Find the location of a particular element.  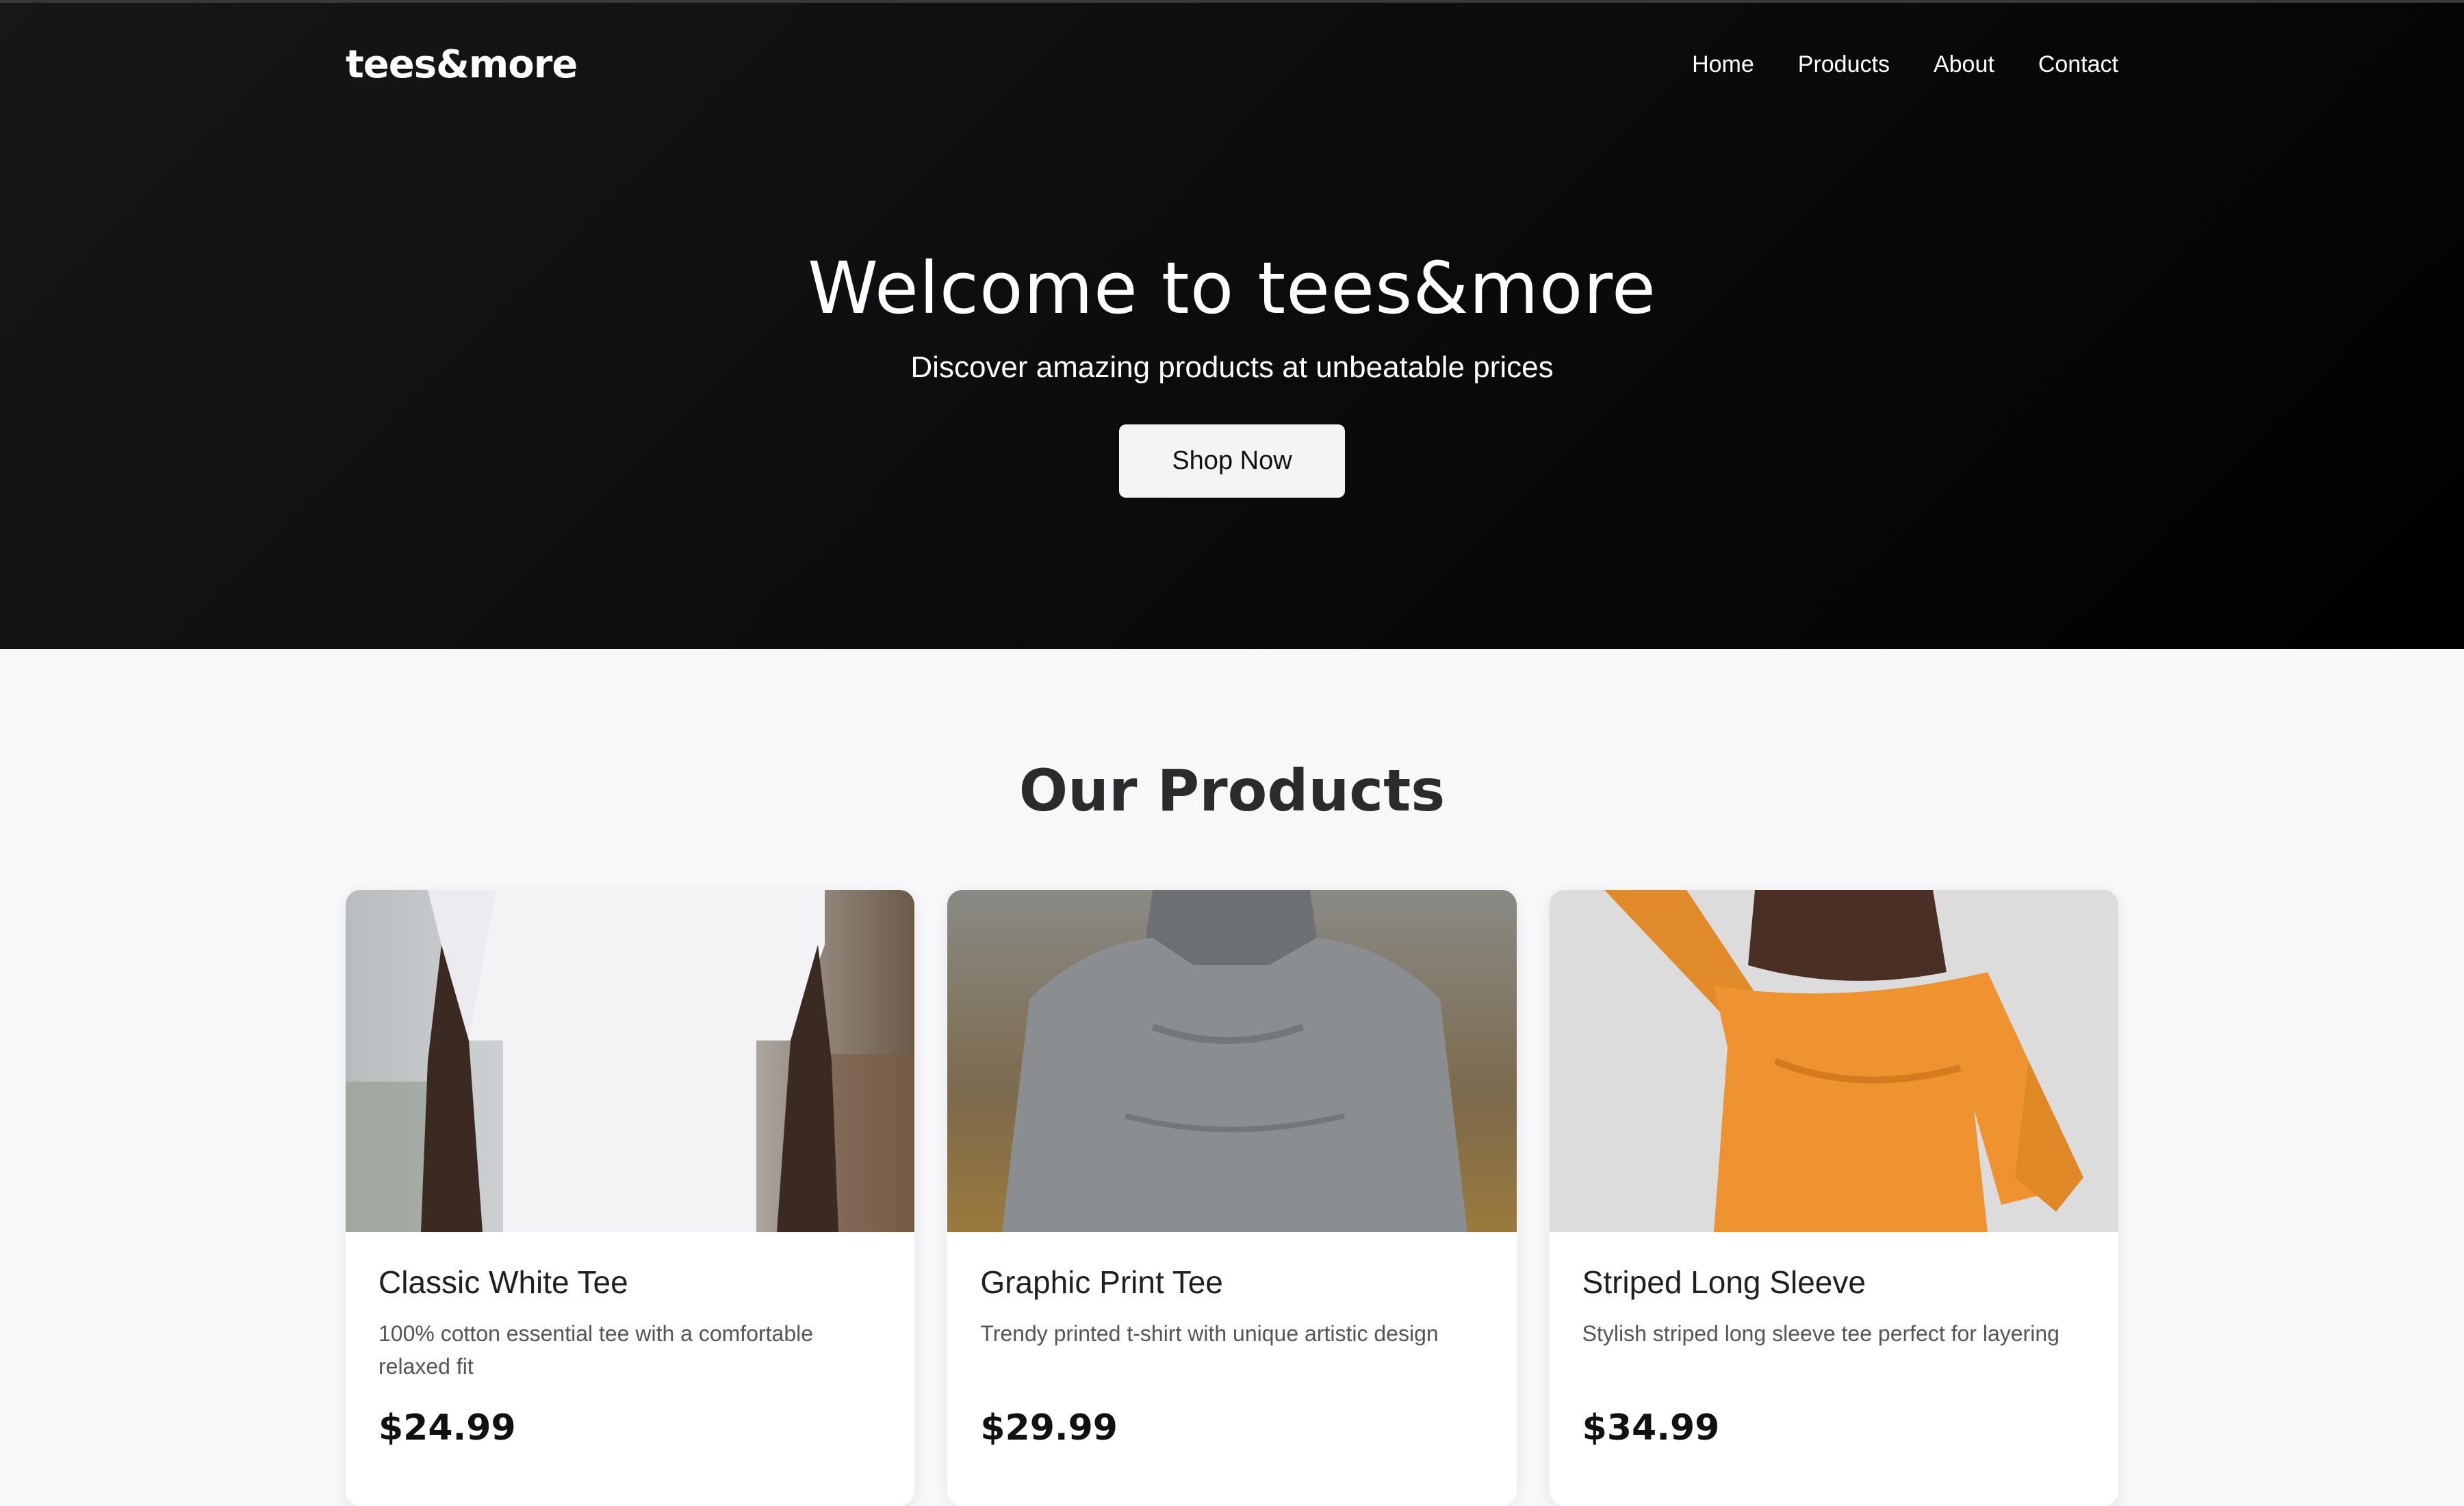

product-name: Striped Long Sleeve is located at coordinates (1724, 1282).